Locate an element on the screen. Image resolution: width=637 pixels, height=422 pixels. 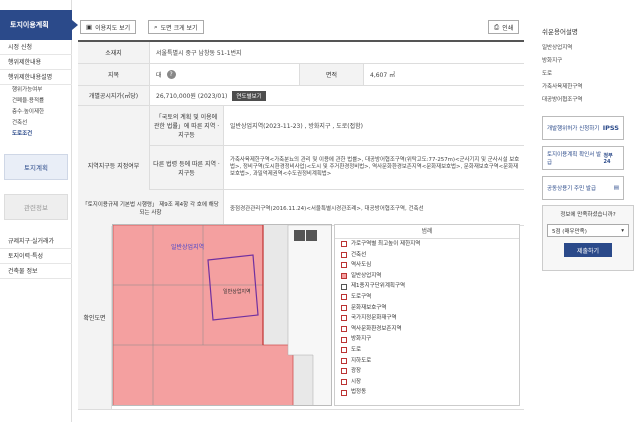
map-label: 확인도면 is located at coordinates (95, 317).